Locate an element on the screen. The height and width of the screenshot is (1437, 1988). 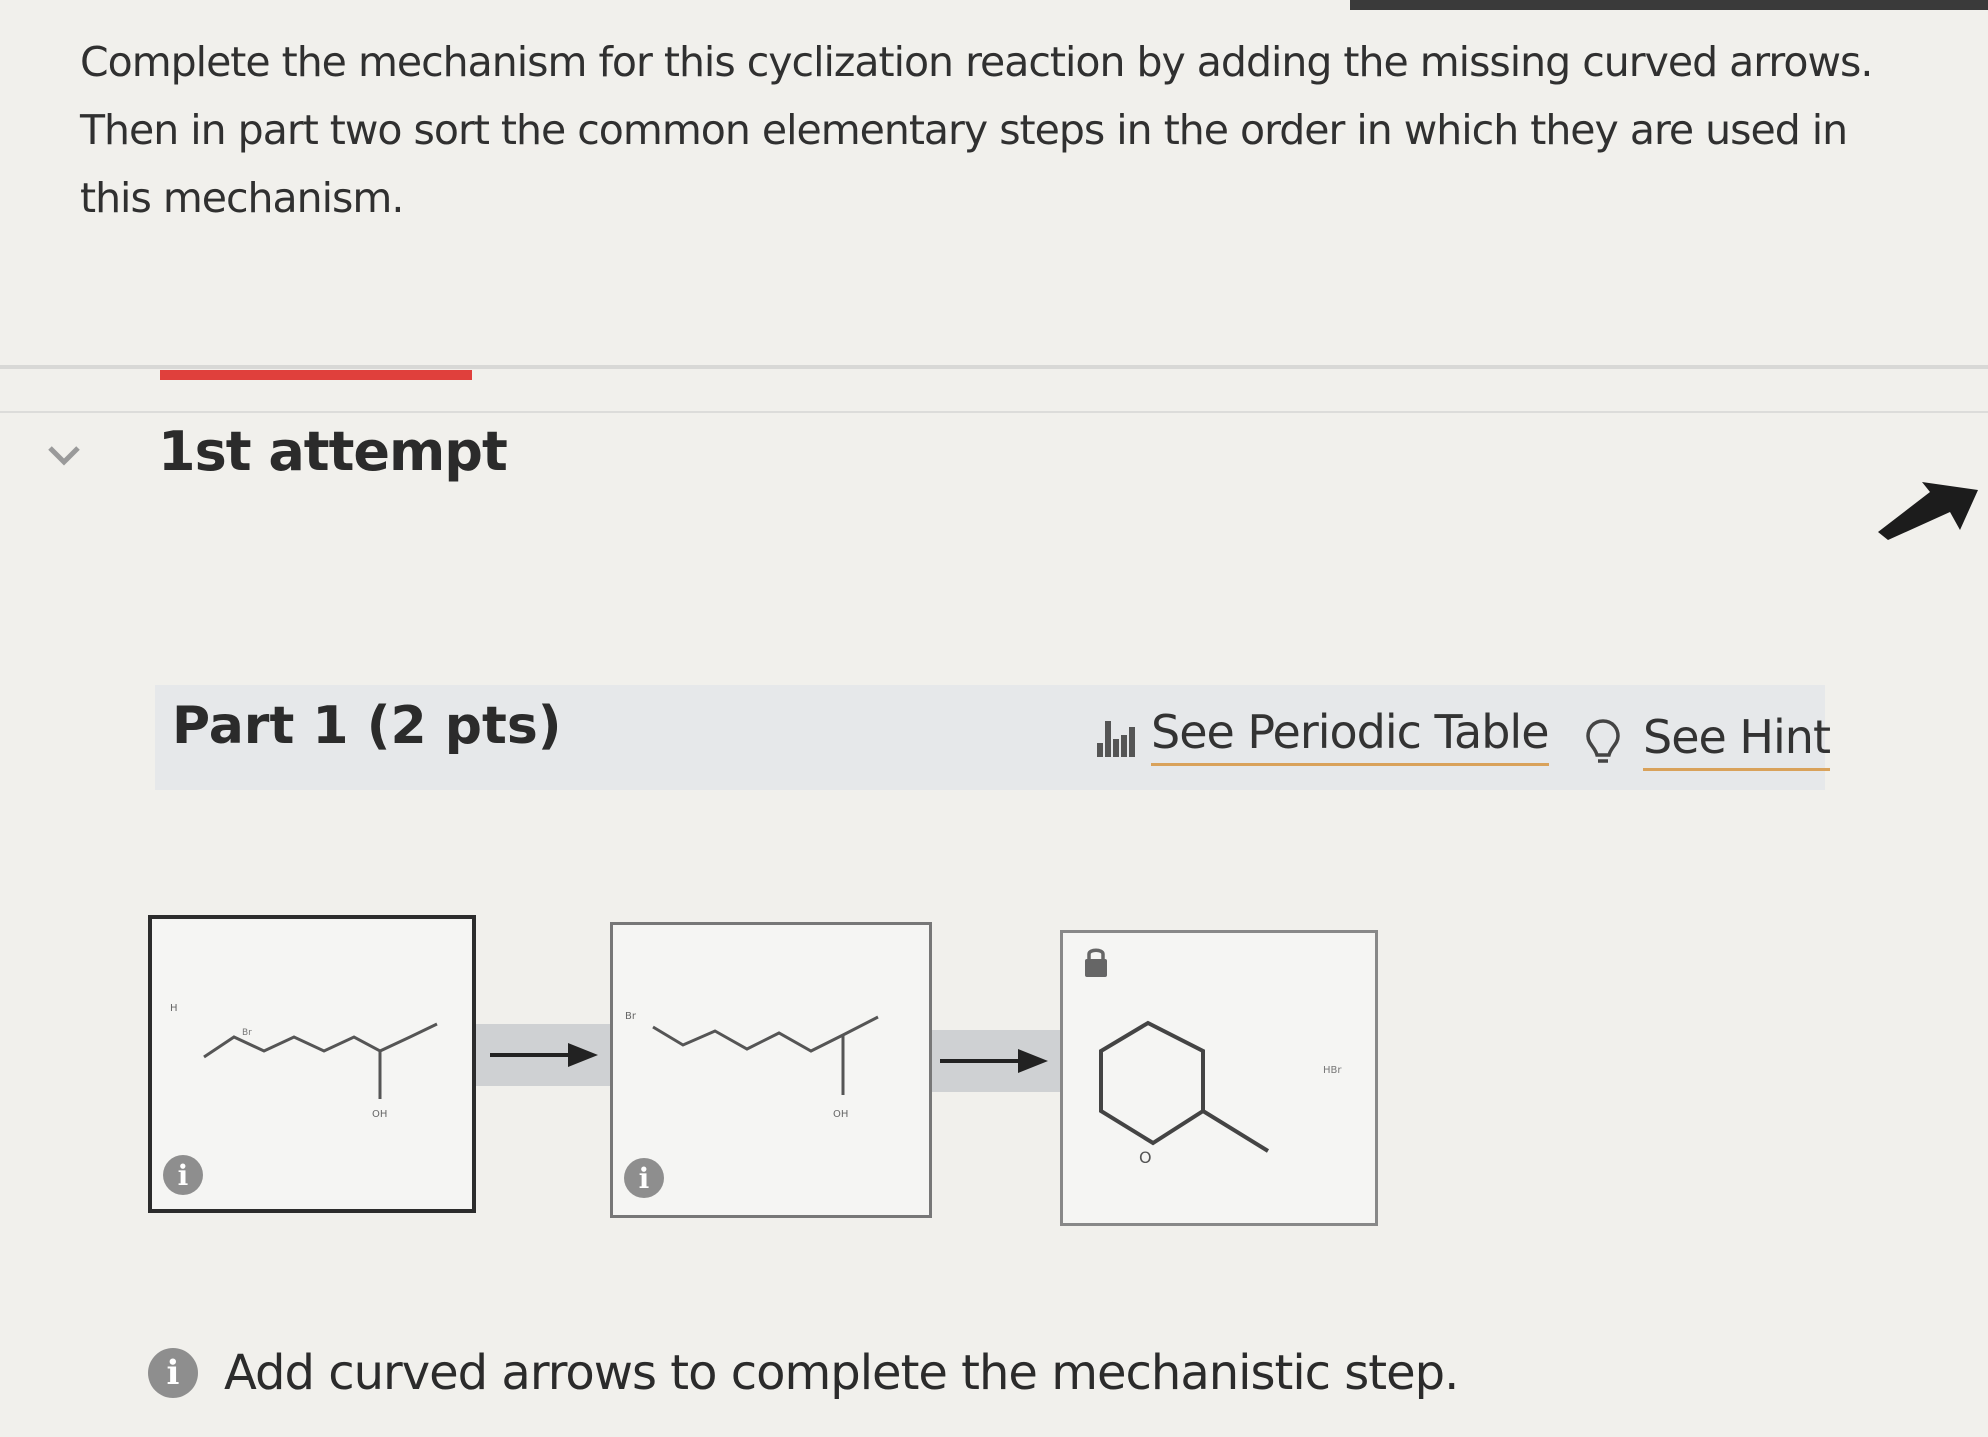
svg-text: H is located at coordinates (174, 1008).